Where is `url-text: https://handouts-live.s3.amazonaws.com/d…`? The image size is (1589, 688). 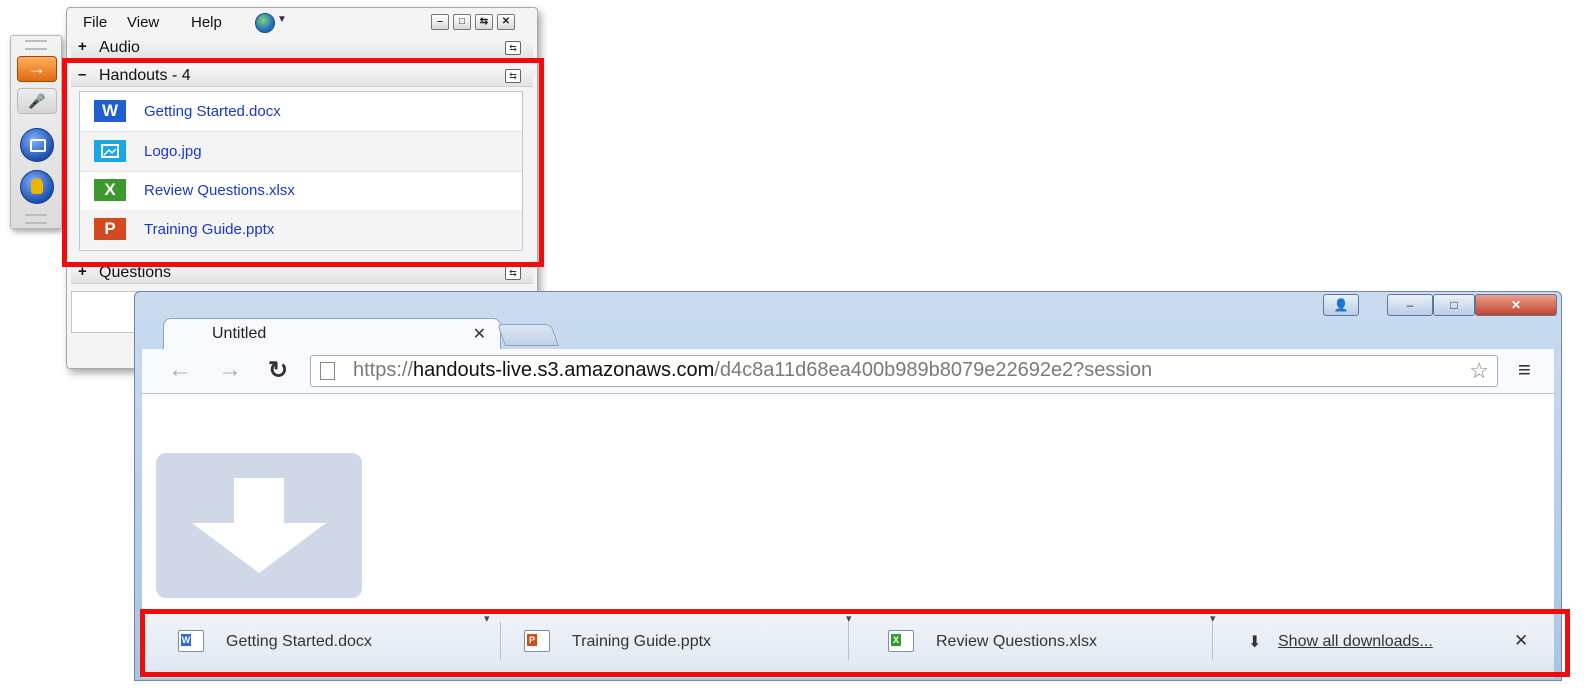
url-text: https://handouts-live.s3.amazonaws.com/d… is located at coordinates (752, 370).